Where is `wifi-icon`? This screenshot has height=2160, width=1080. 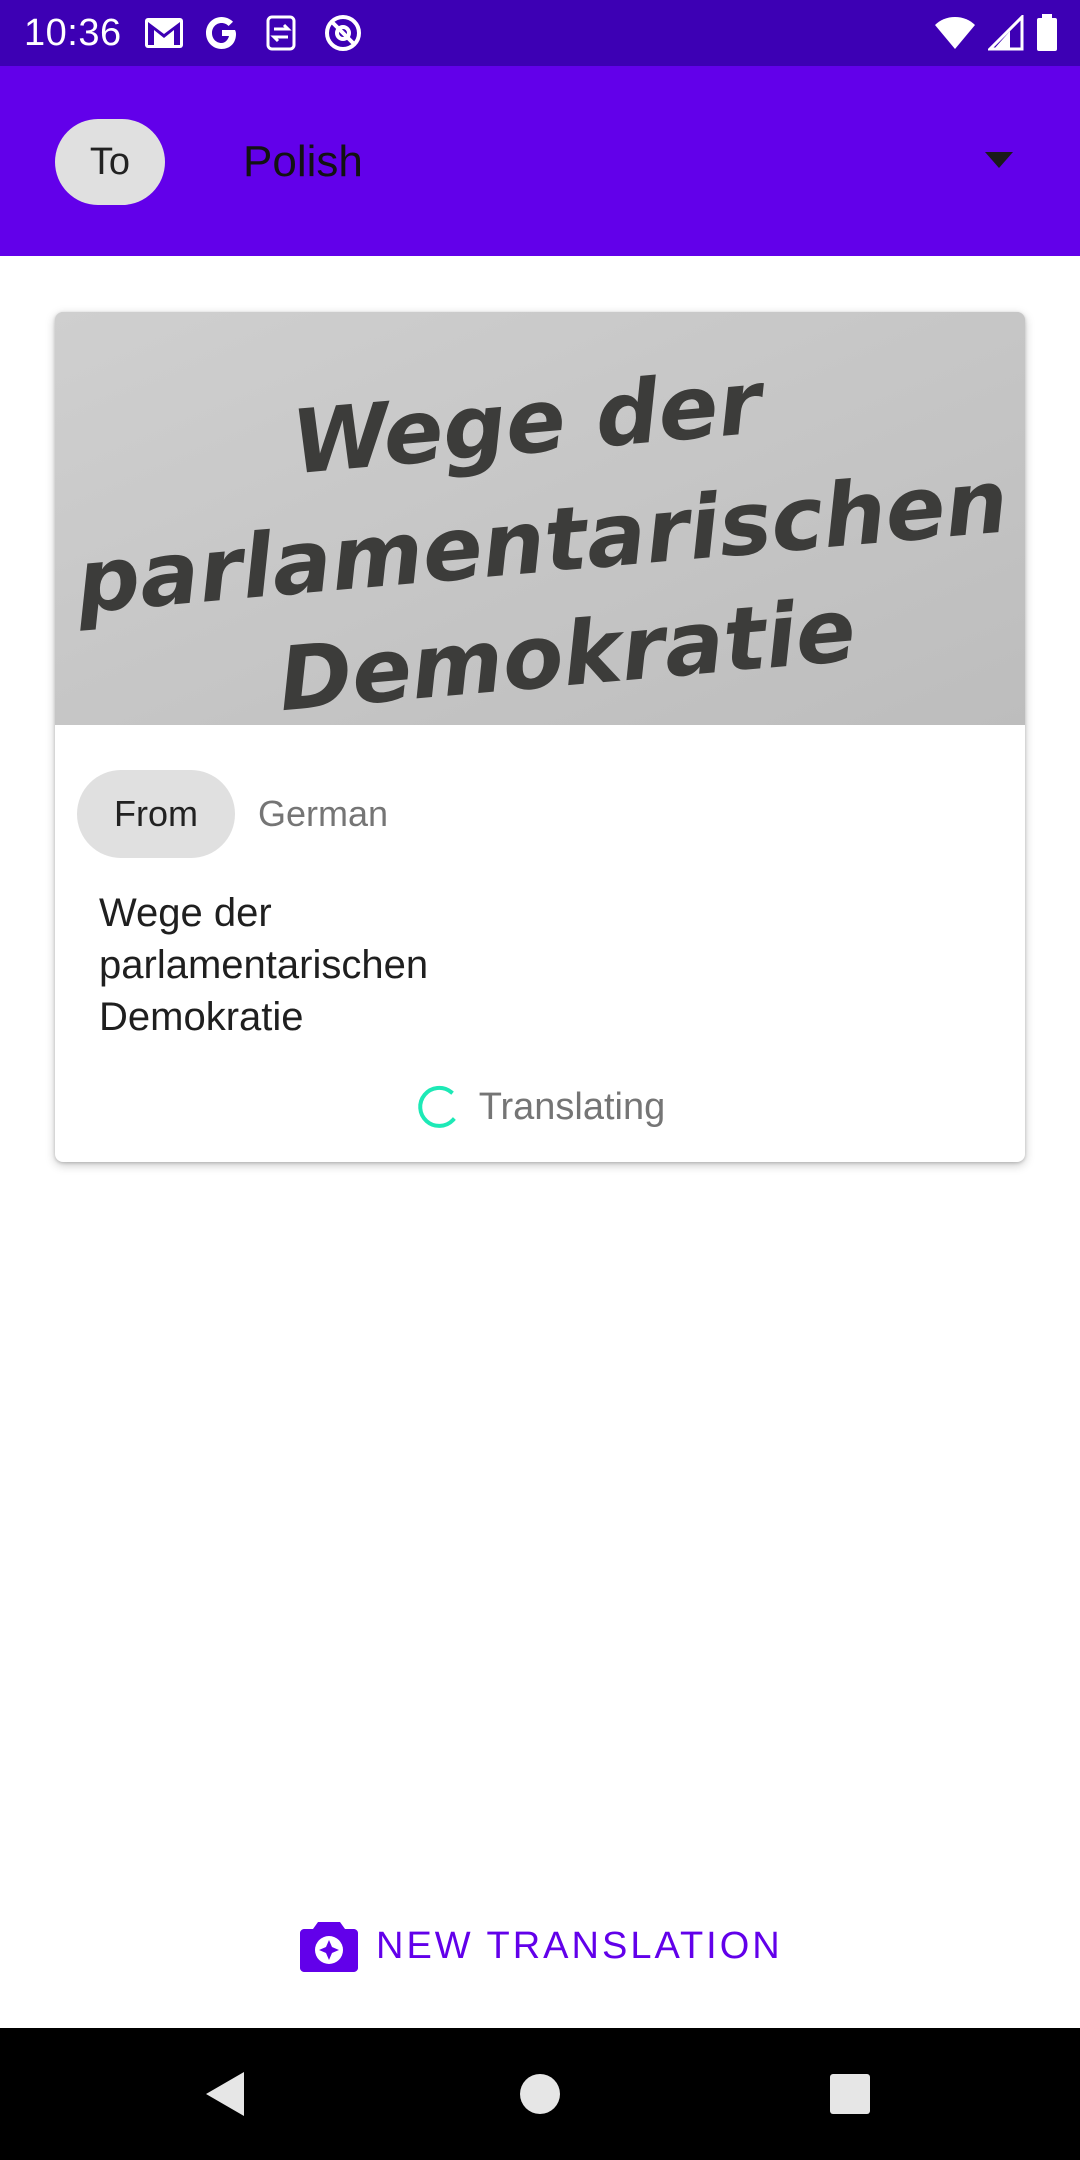
wifi-icon is located at coordinates (955, 33).